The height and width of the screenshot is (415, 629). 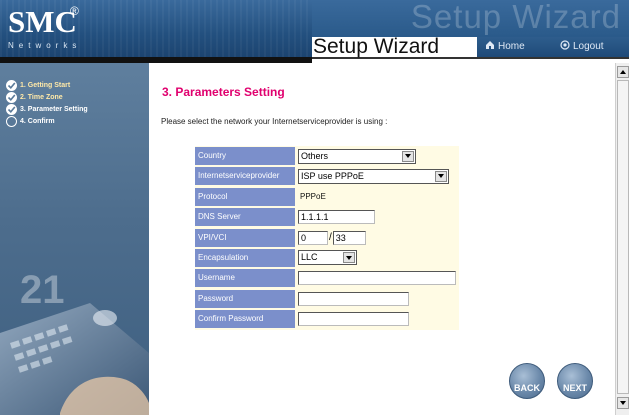 What do you see at coordinates (574, 388) in the screenshot?
I see `next-label: NEXT` at bounding box center [574, 388].